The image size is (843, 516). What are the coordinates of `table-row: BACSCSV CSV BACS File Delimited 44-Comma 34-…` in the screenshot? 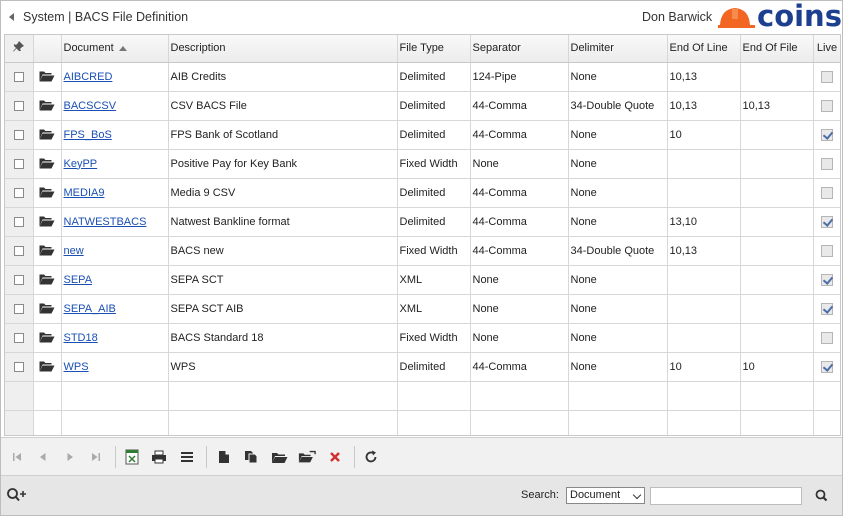 It's located at (422, 106).